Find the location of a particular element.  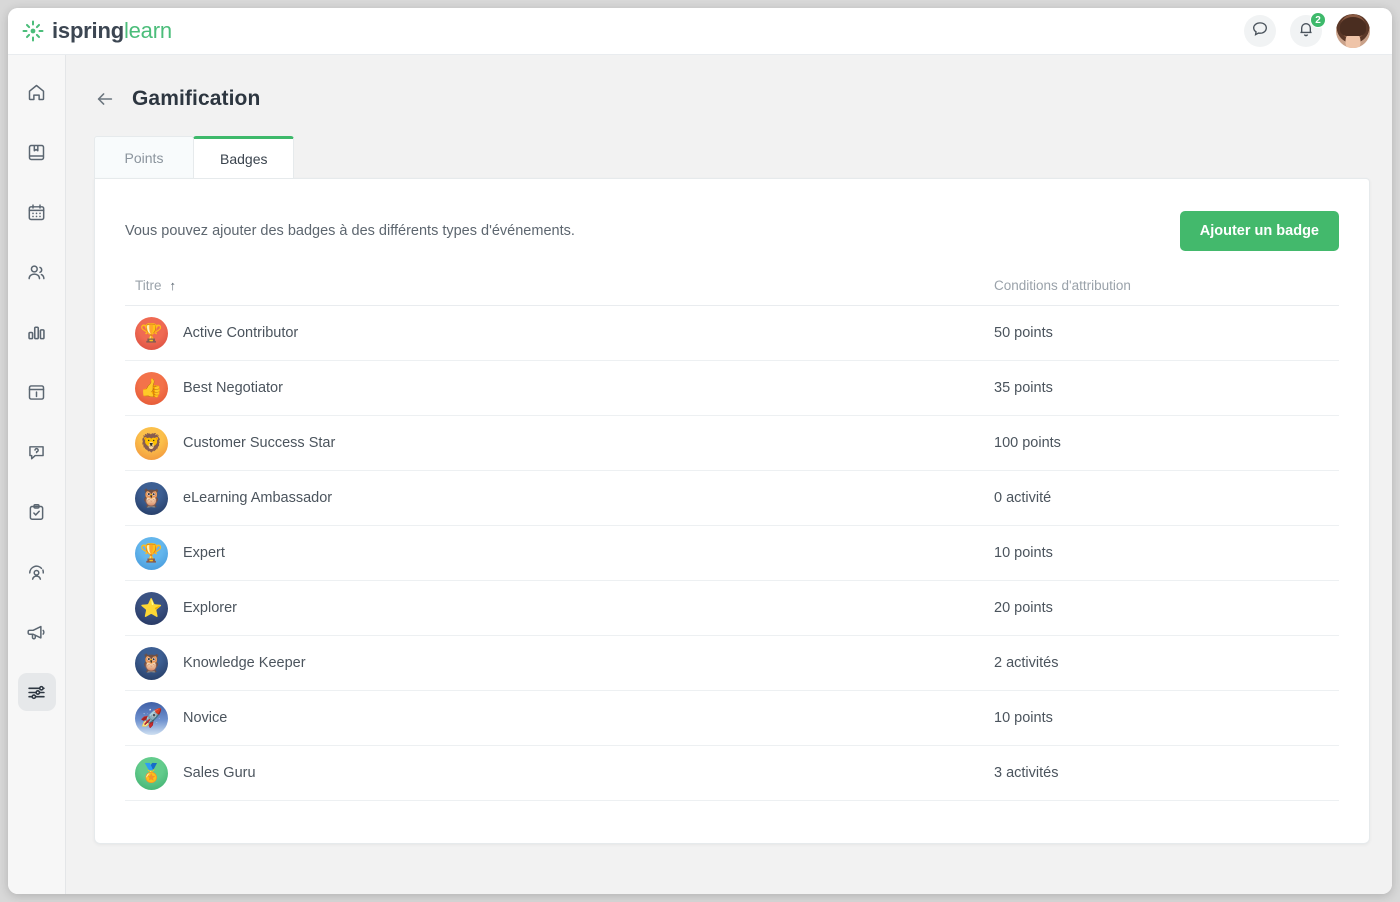

book-bookmark-icon is located at coordinates (36, 152).